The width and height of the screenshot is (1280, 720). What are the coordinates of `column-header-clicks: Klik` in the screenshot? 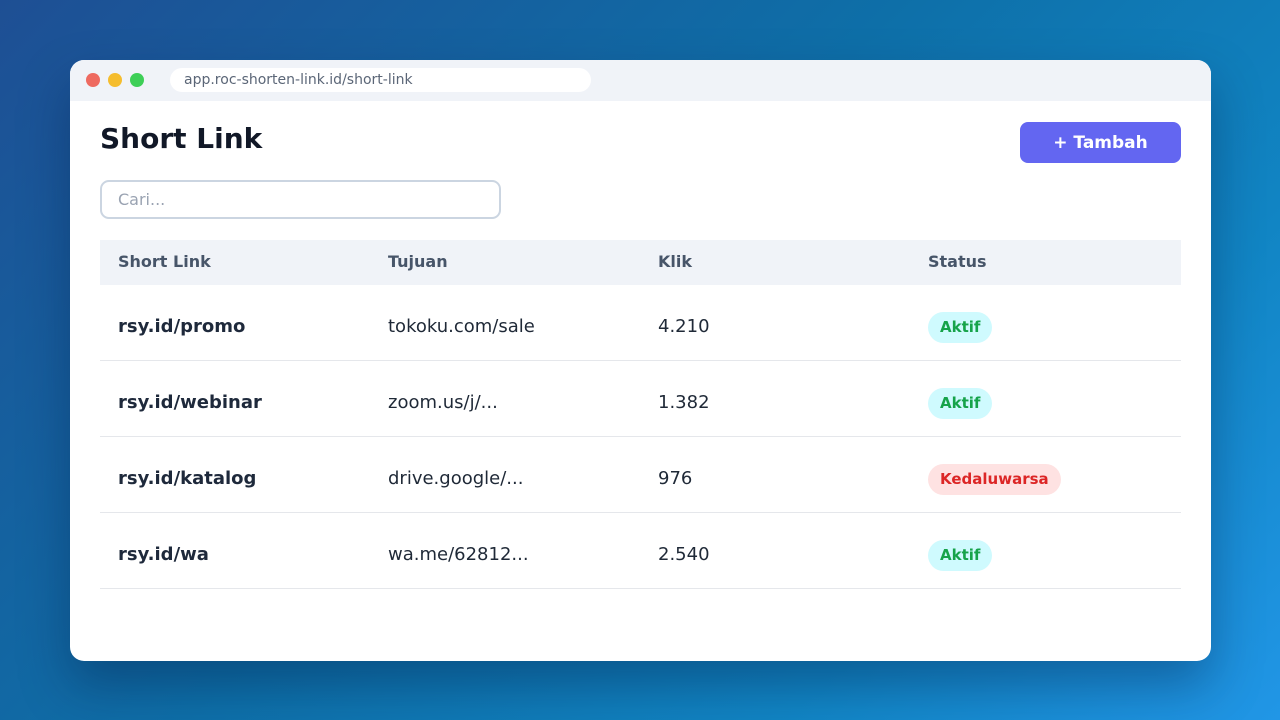 It's located at (675, 261).